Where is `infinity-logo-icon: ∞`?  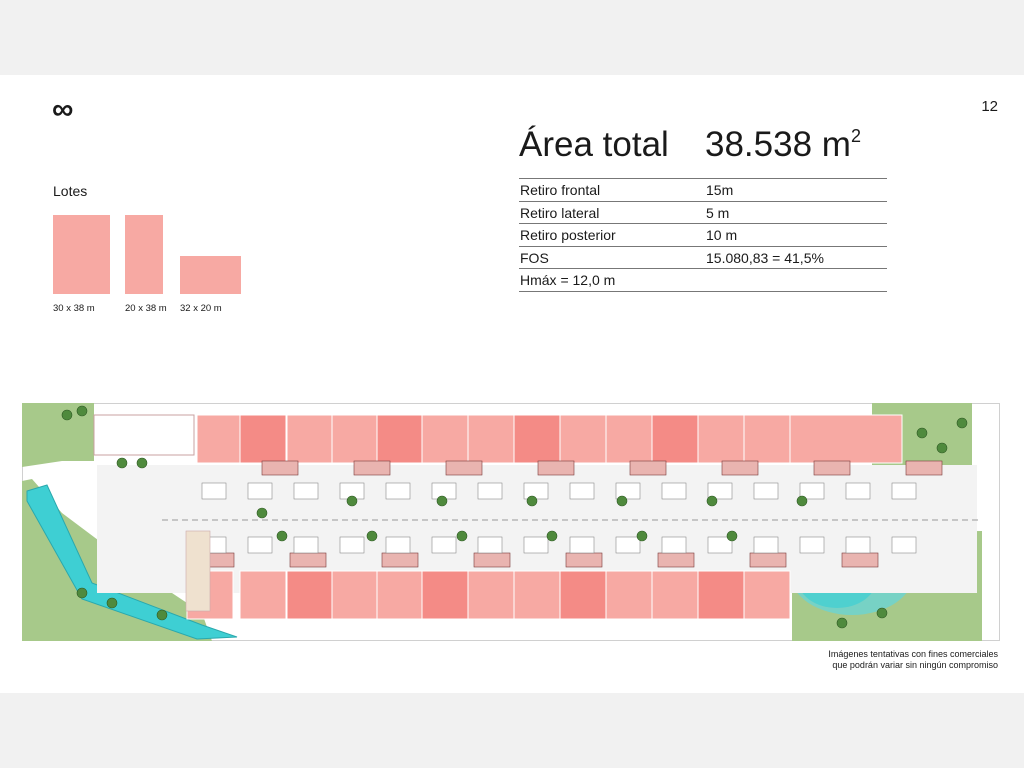 infinity-logo-icon: ∞ is located at coordinates (62, 109).